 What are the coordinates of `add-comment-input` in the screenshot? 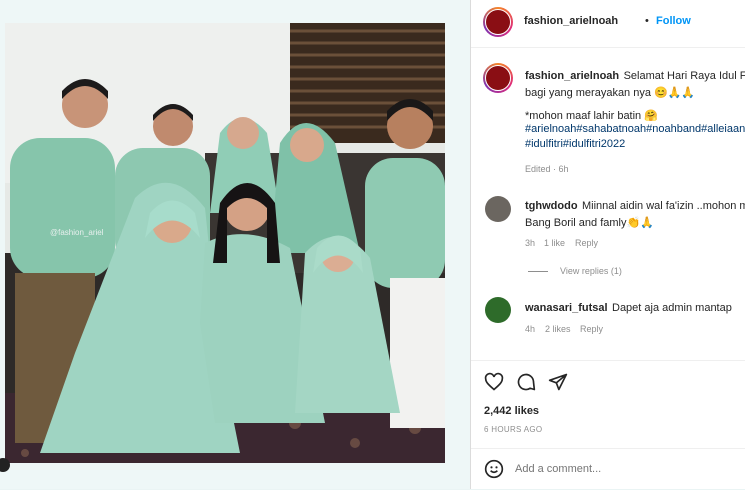 It's located at (625, 469).